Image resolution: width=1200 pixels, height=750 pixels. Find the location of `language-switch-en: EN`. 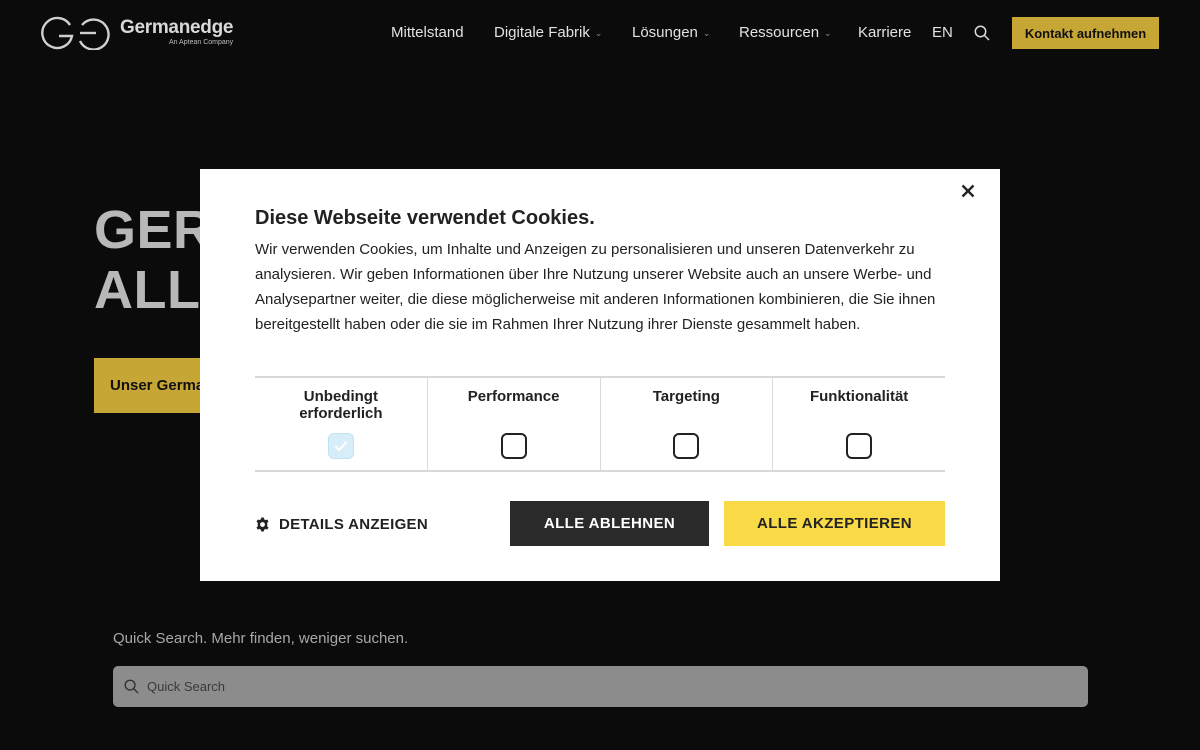

language-switch-en: EN is located at coordinates (942, 32).